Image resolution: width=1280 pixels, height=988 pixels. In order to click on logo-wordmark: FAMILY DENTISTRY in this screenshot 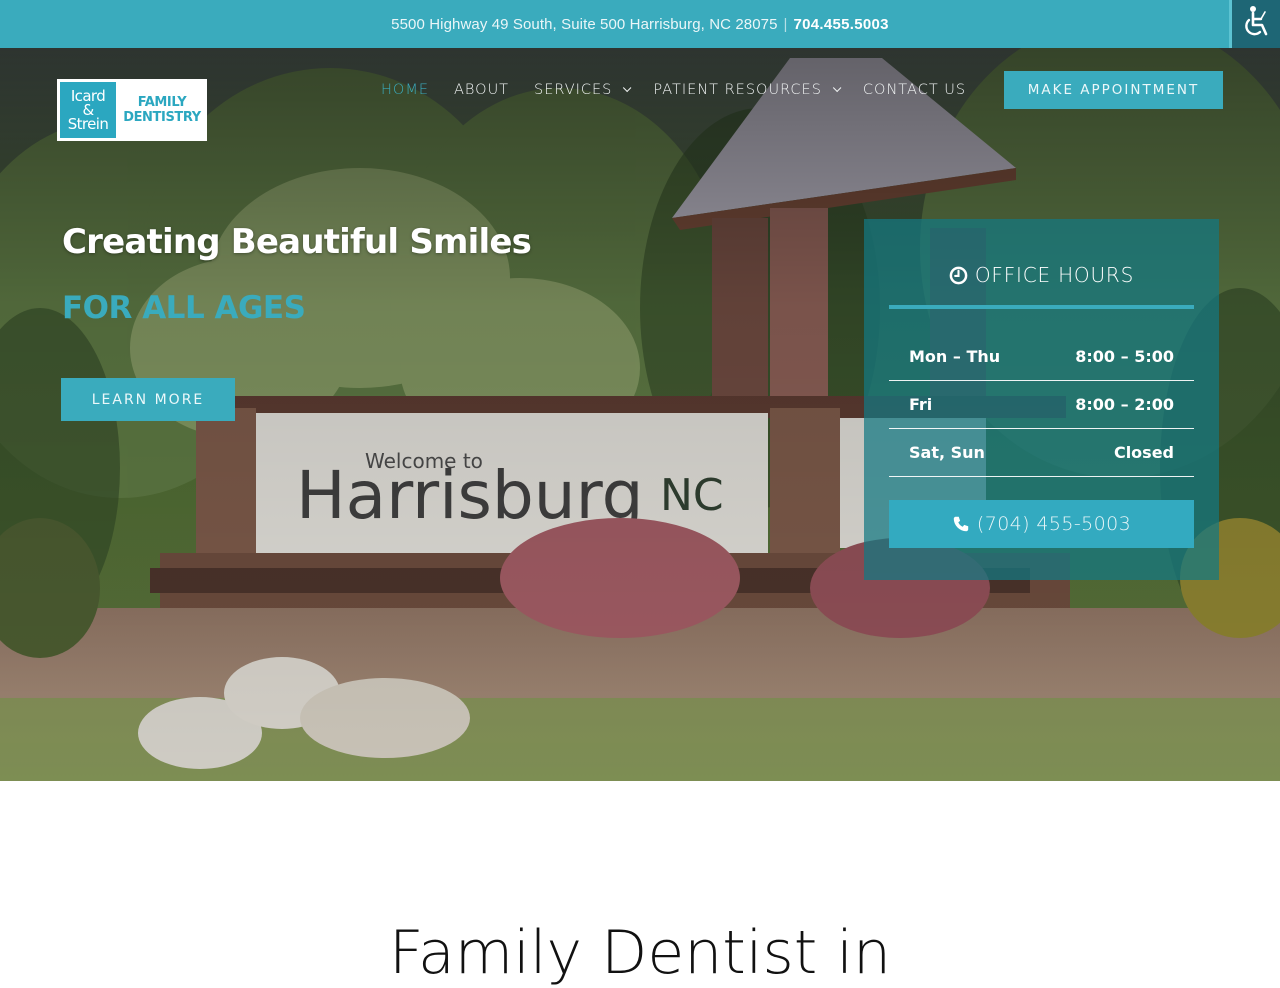, I will do `click(162, 110)`.